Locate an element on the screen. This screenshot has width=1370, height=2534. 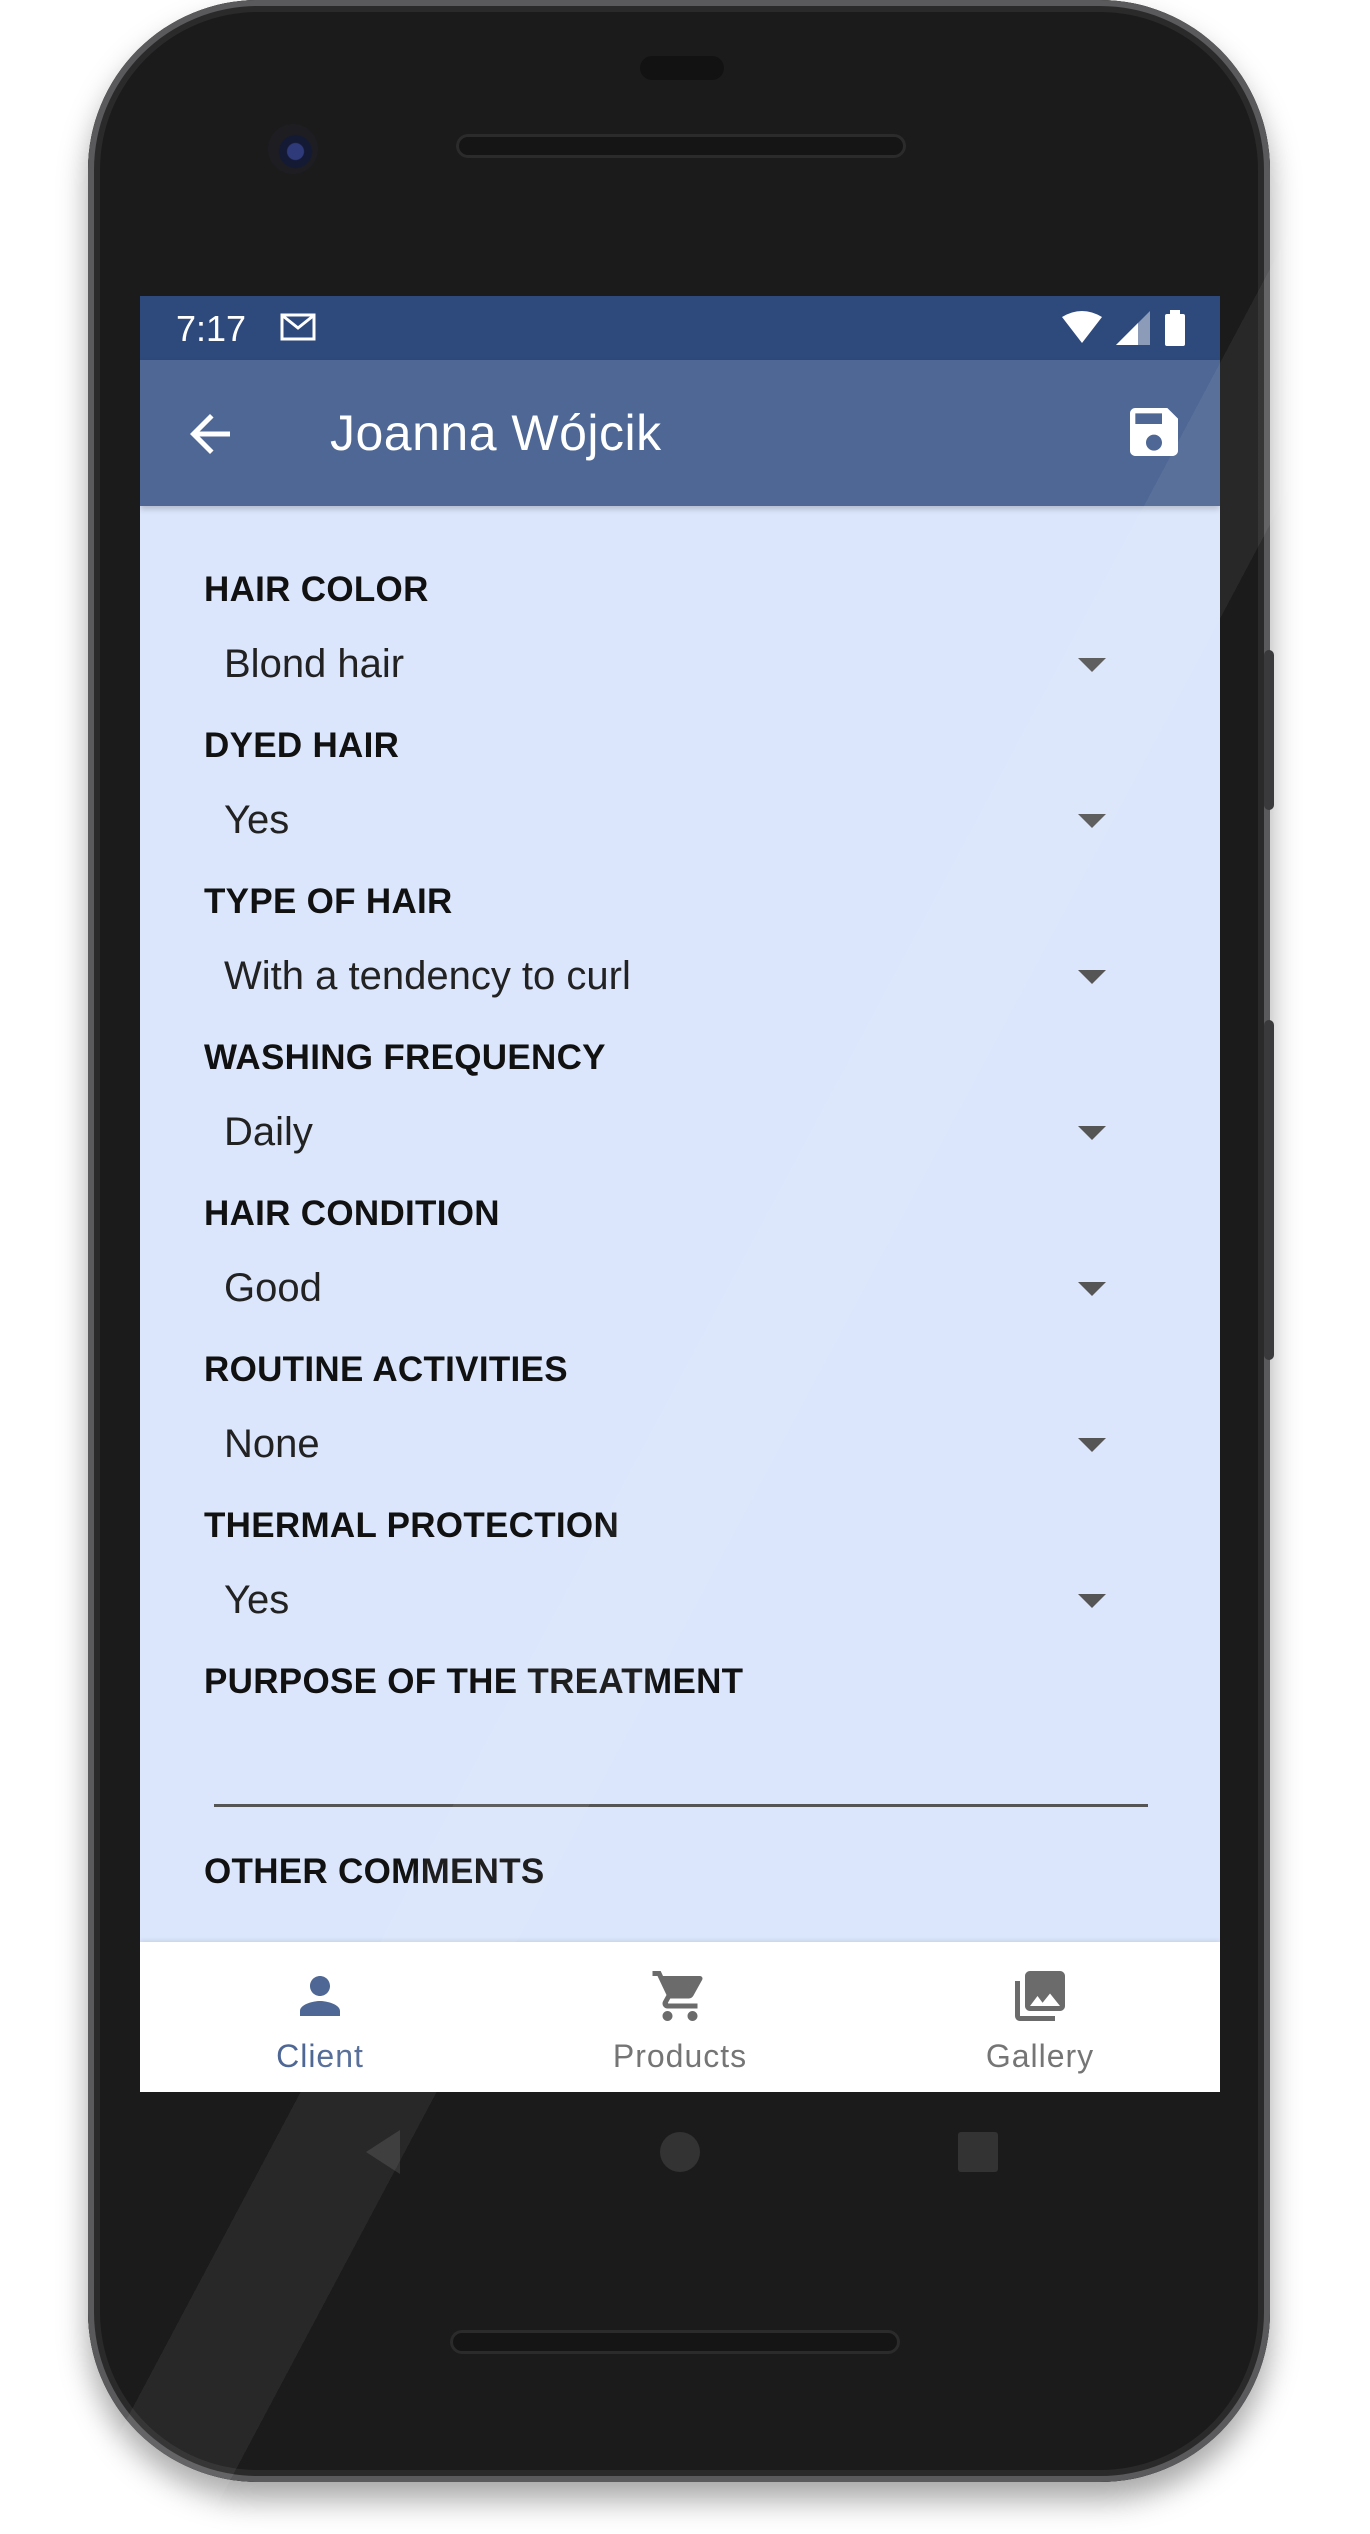
hair-color-dropdown: Blond hair is located at coordinates (679, 665).